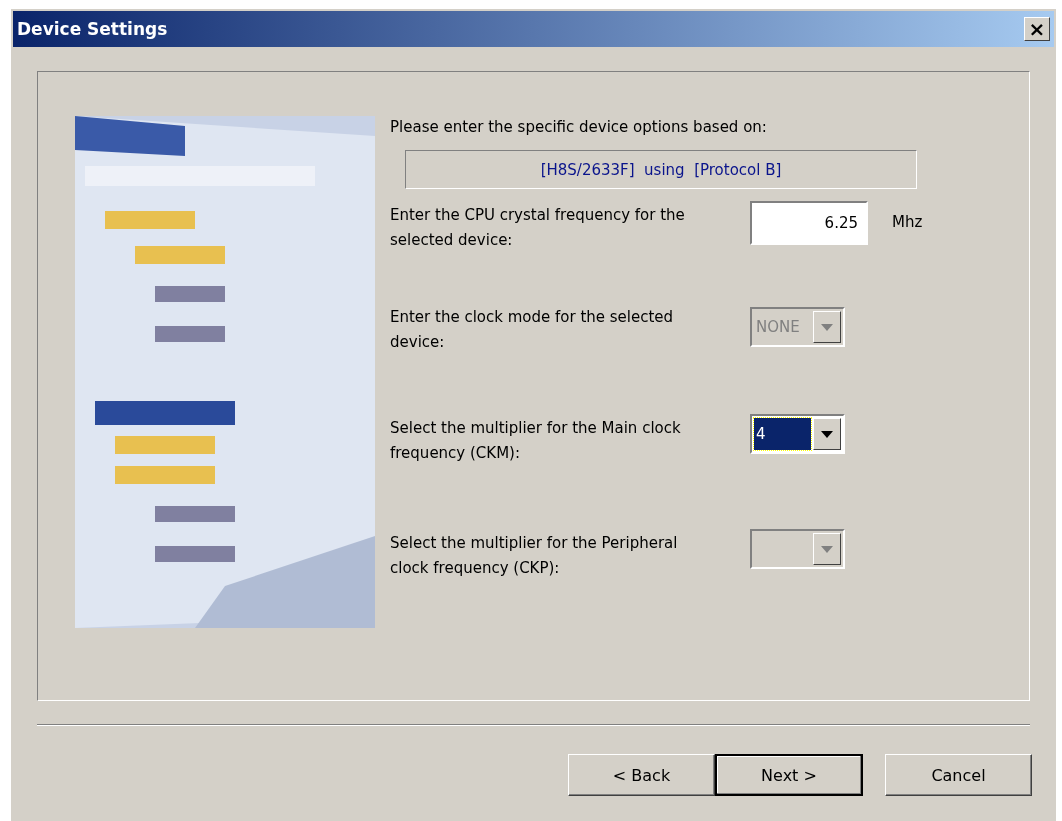 The width and height of the screenshot is (1062, 821). Describe the element at coordinates (661, 169) in the screenshot. I see `device-summary: [H8S/2633F] using [Protocol B]` at that location.